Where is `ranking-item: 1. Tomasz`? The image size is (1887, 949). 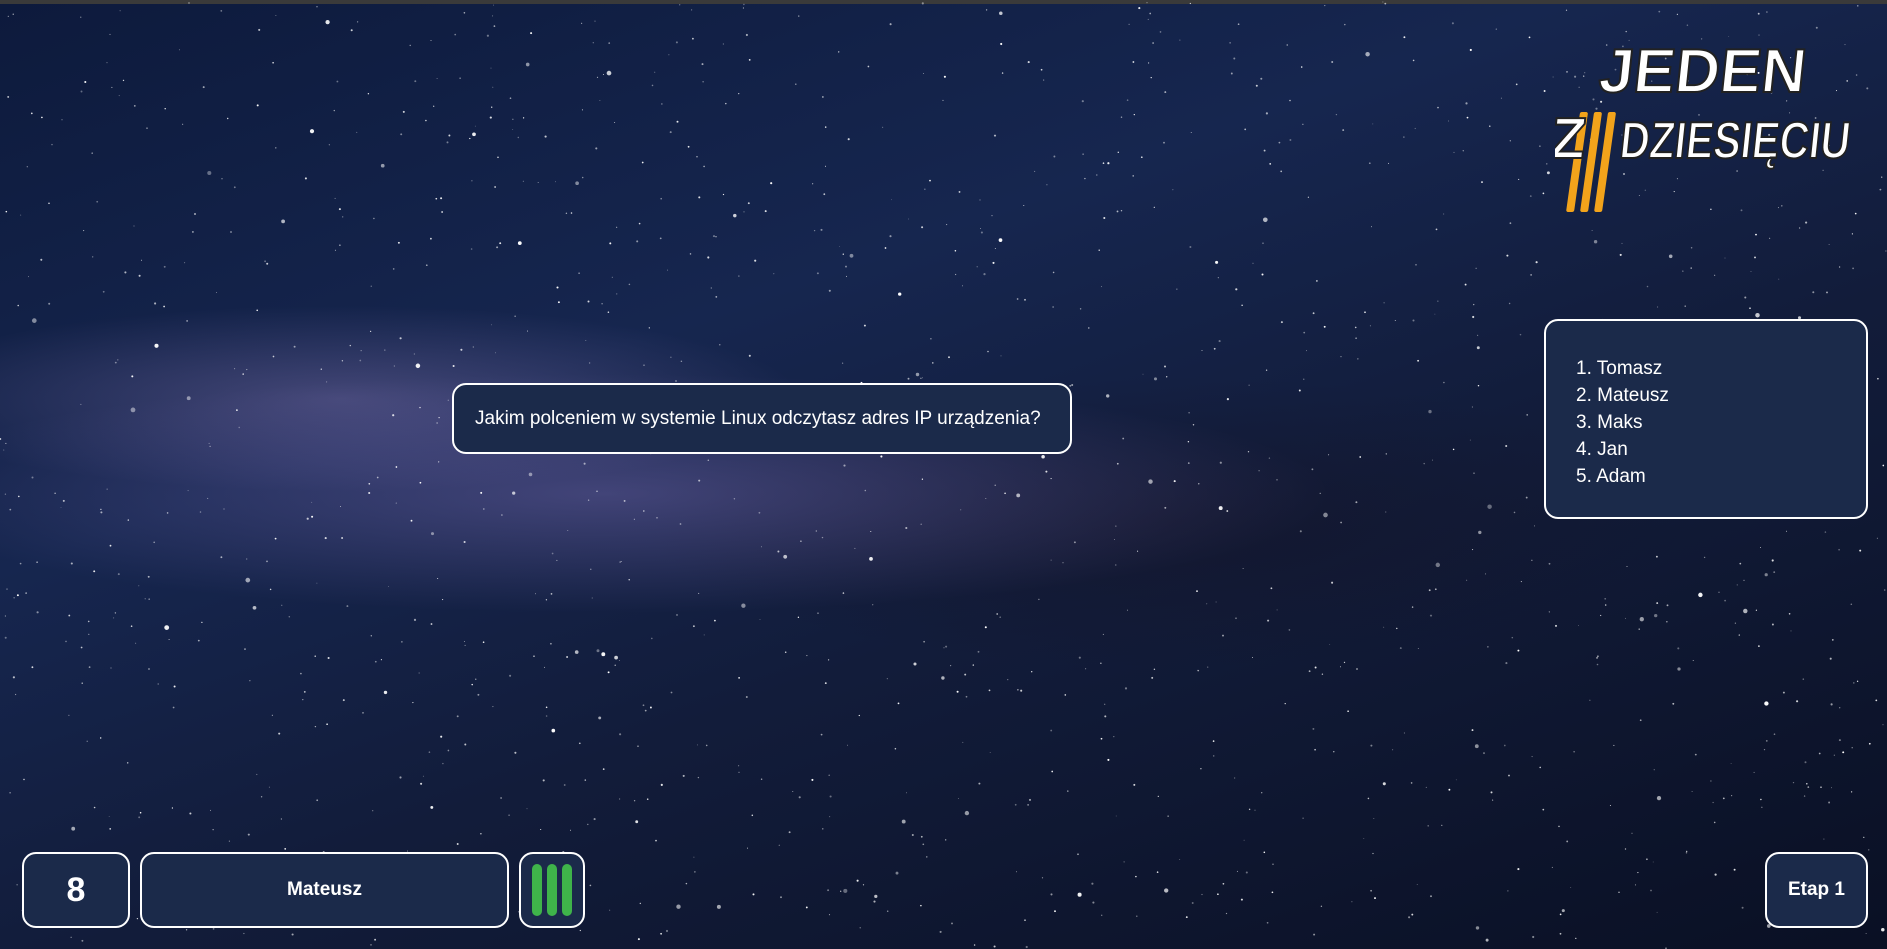
ranking-item: 1. Tomasz is located at coordinates (1619, 368).